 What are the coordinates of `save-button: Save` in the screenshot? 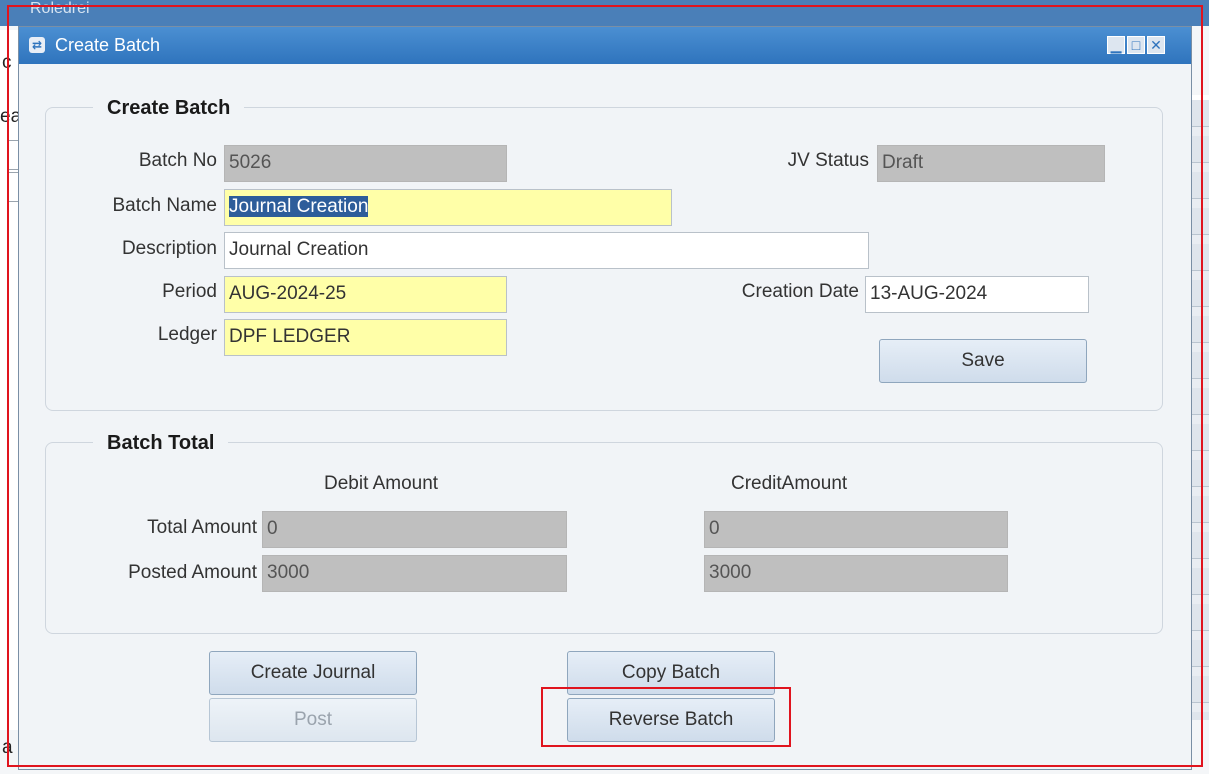 It's located at (983, 361).